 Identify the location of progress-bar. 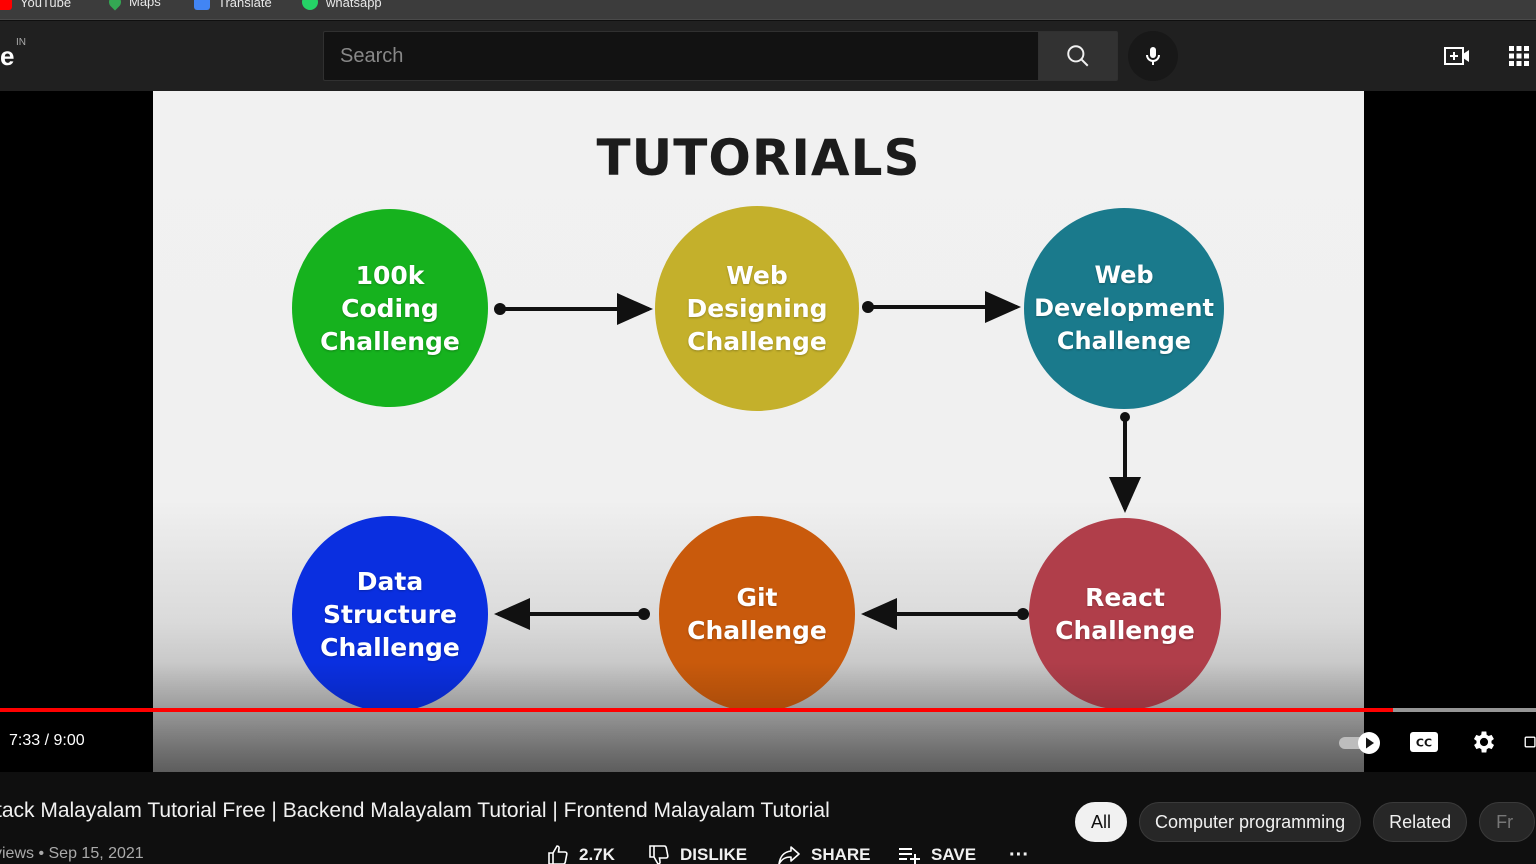
(768, 710).